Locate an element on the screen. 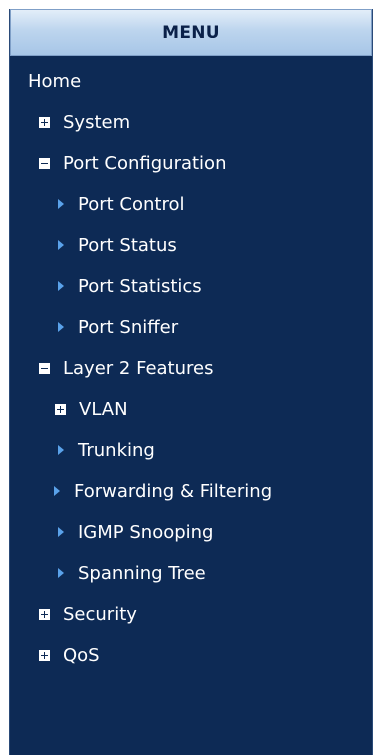 The image size is (382, 755). menu-item-label: Forwarding & Filtering is located at coordinates (173, 491).